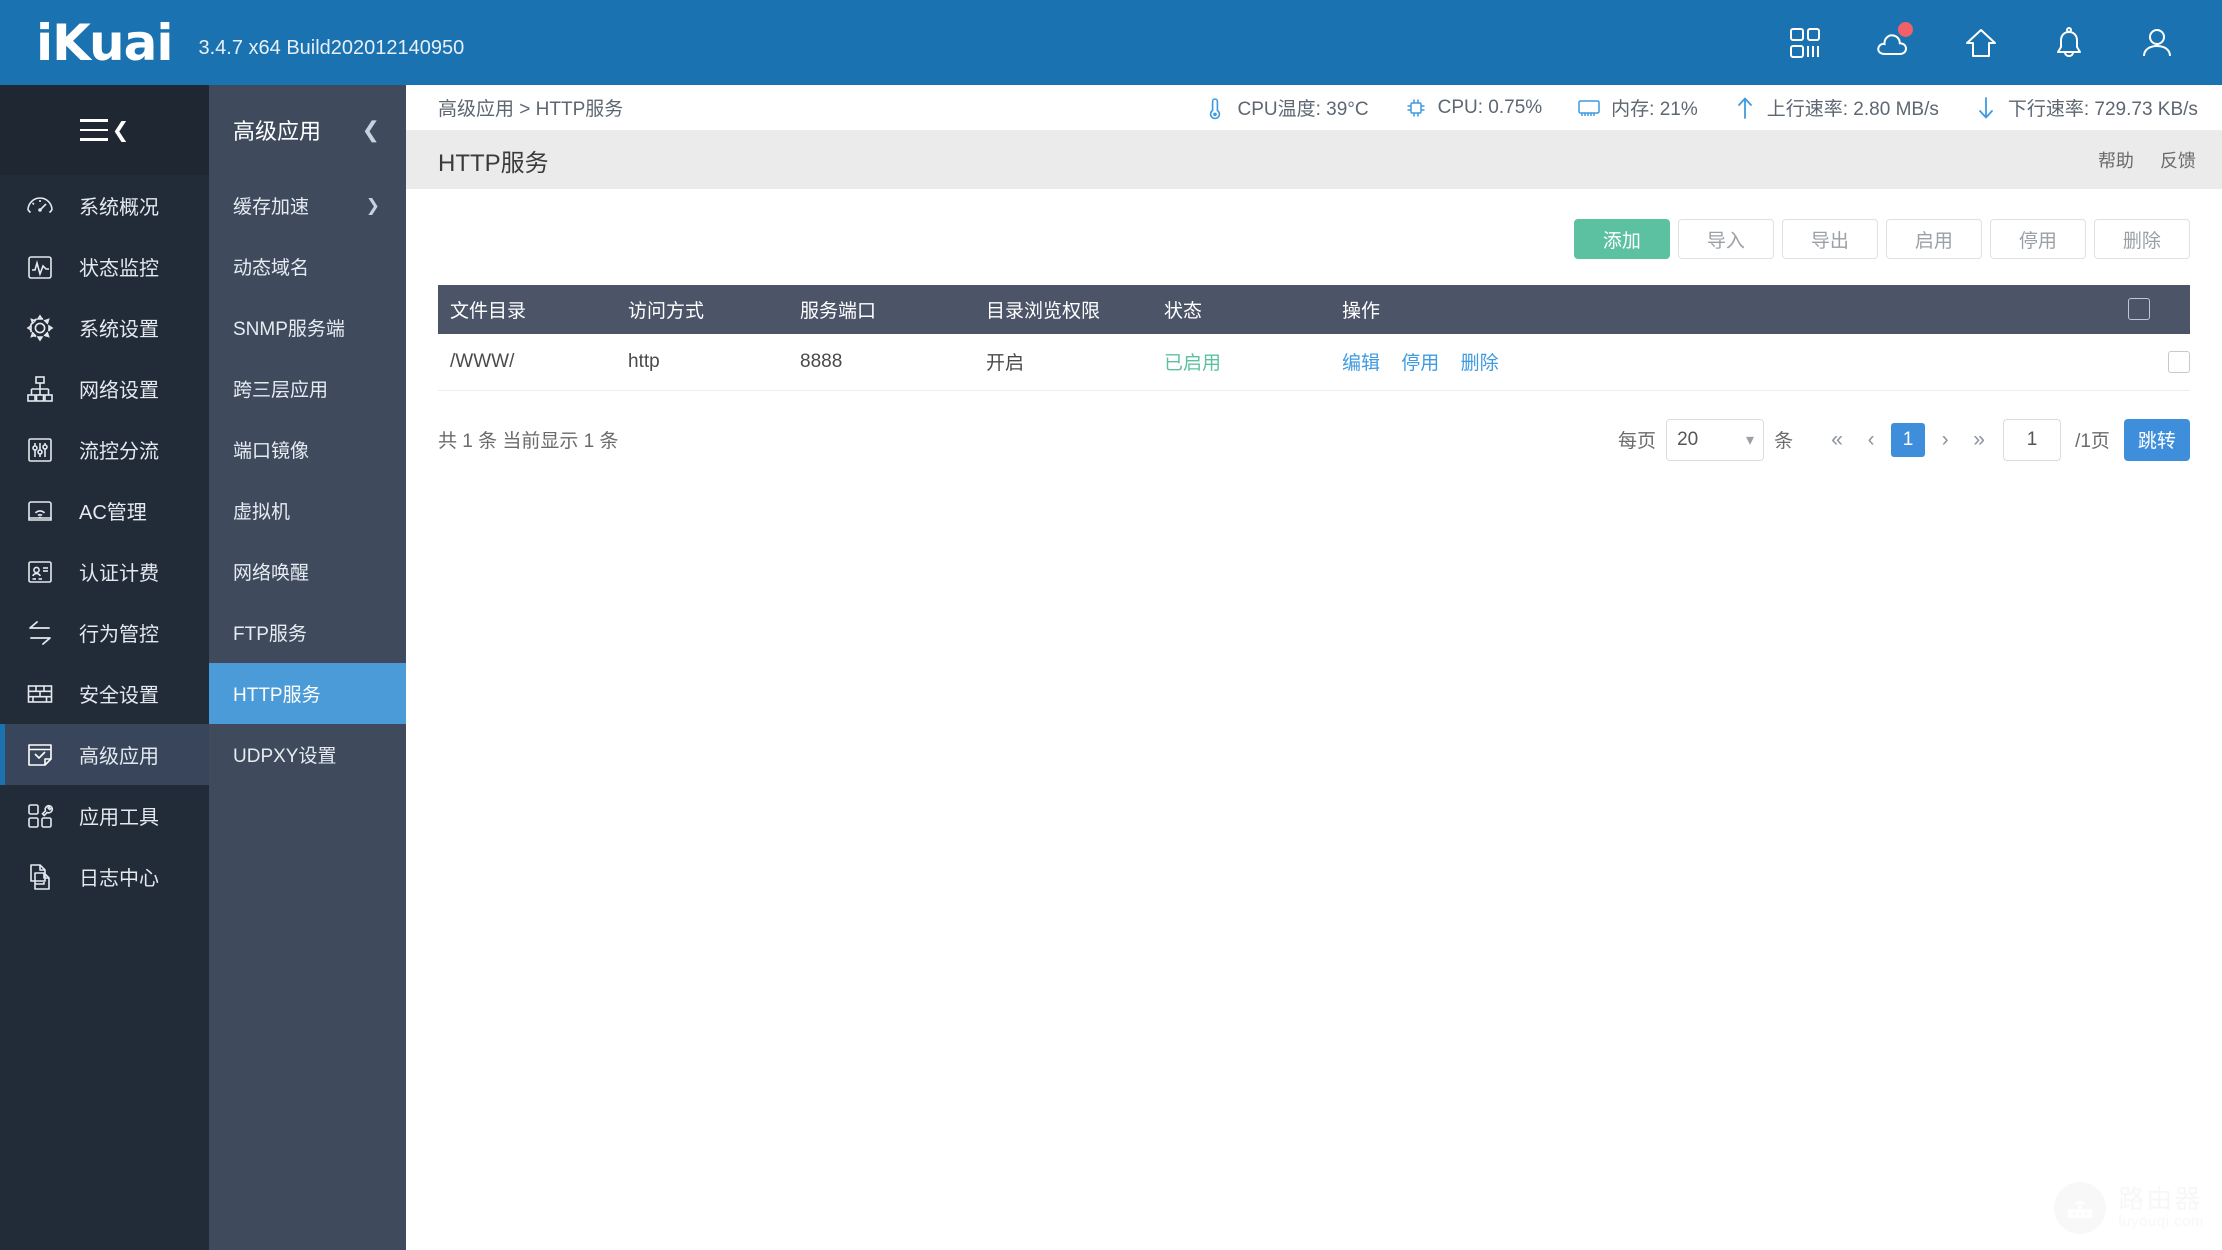  Describe the element at coordinates (1285, 107) in the screenshot. I see `stat-cpu-temperature: CPU温度: 39°C` at that location.